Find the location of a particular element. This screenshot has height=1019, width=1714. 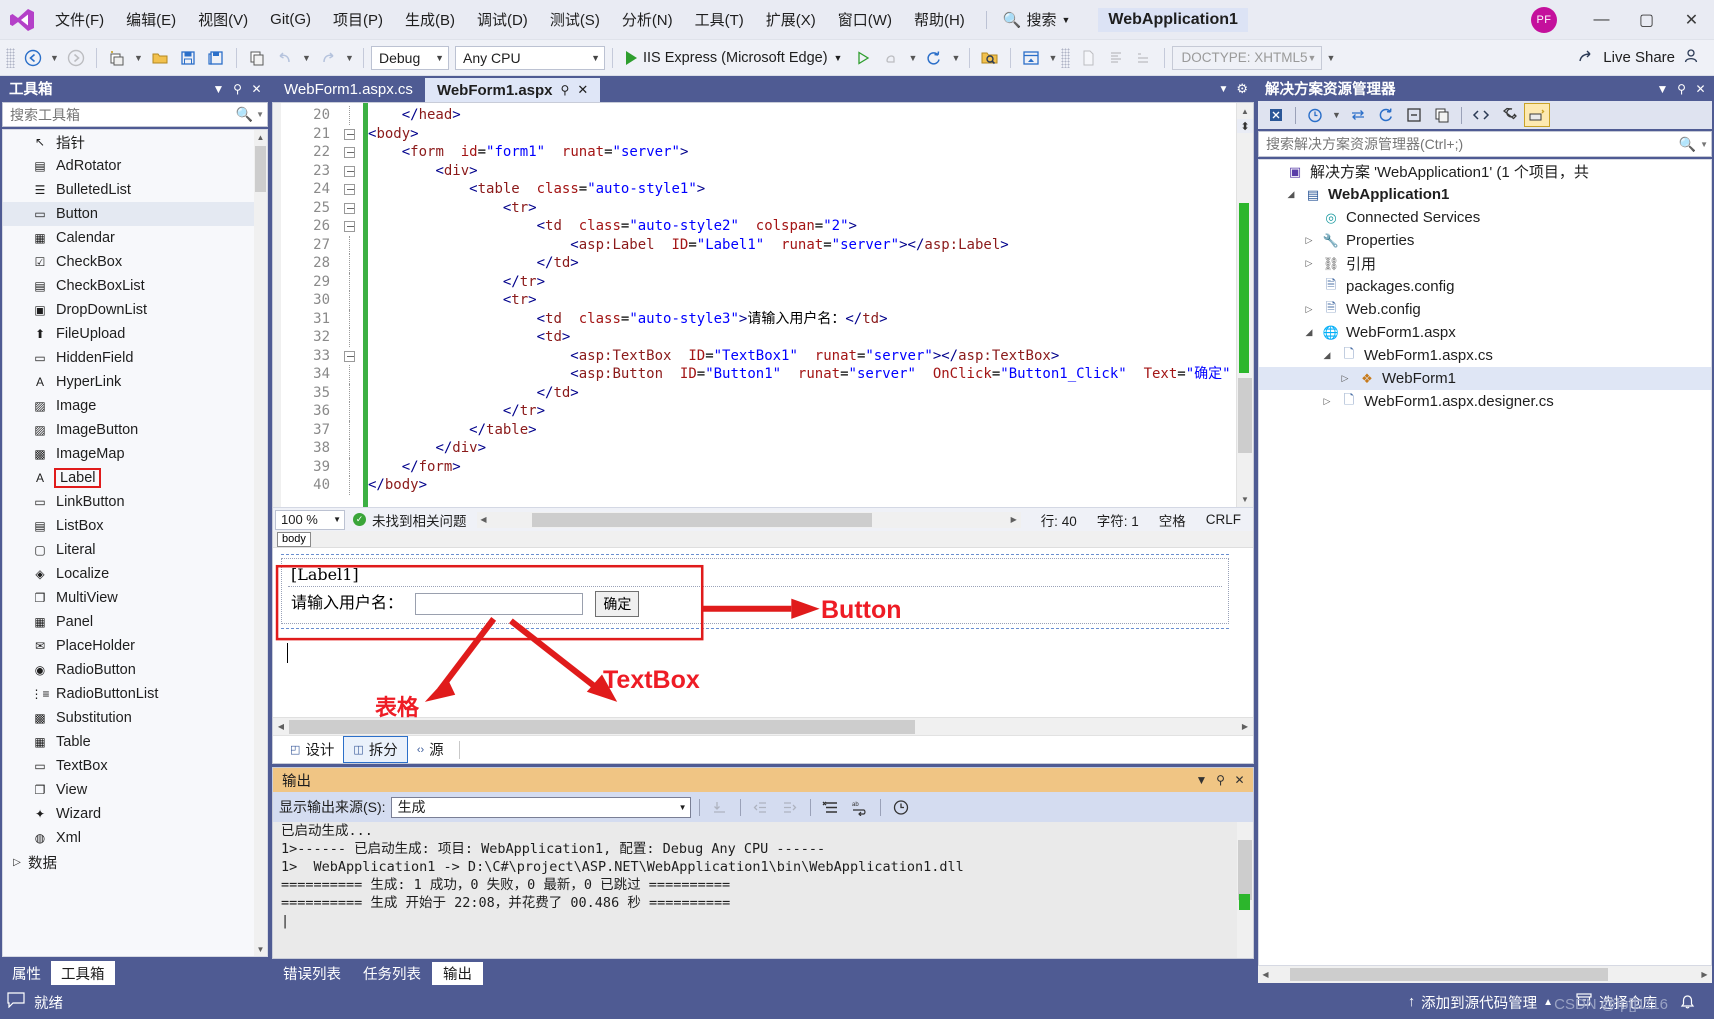

new-file-icon is located at coordinates (1088, 58).